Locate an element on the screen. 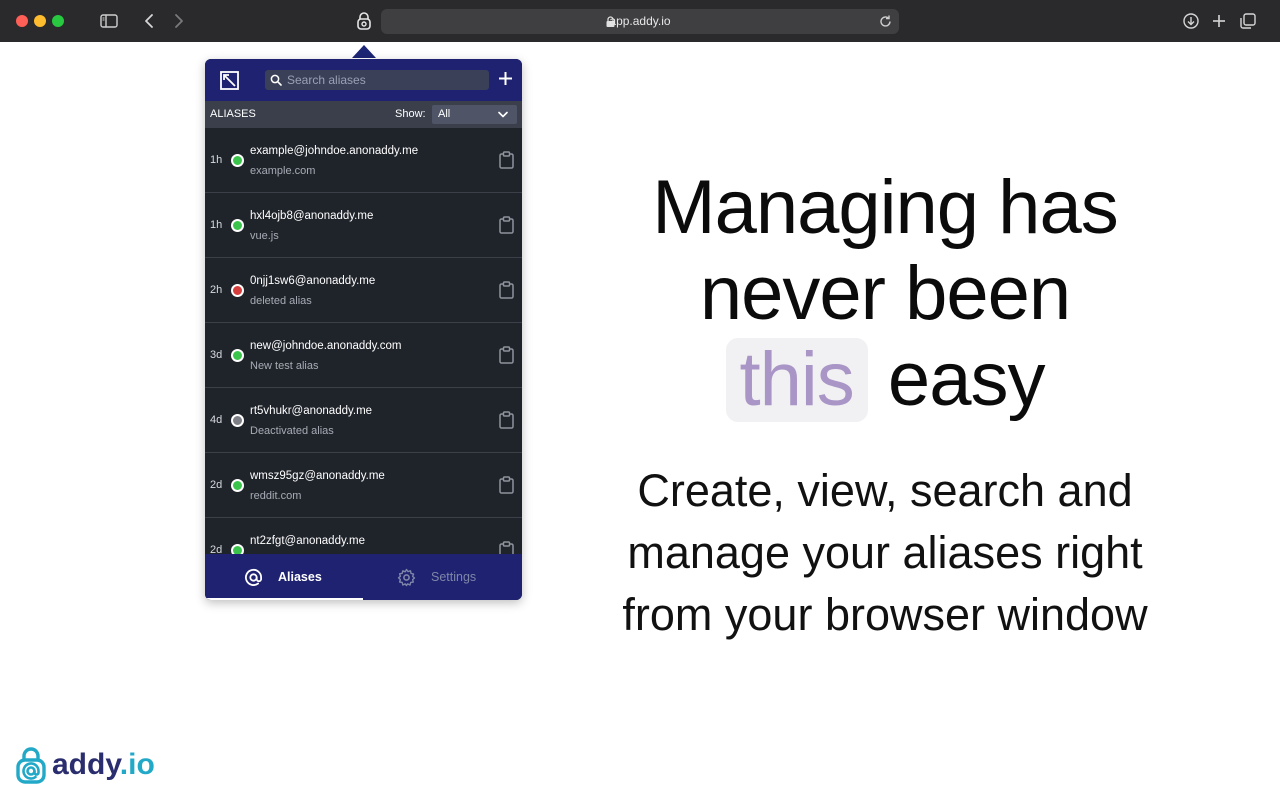 This screenshot has height=800, width=1280. brand-name-text: addy is located at coordinates (86, 764).